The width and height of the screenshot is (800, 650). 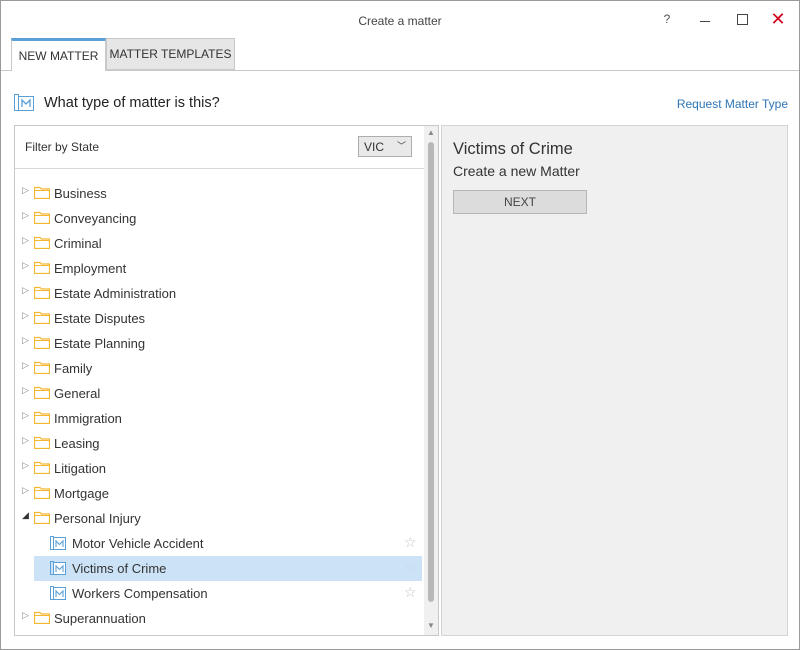 I want to click on collapse-arrow-icon: ◢, so click(x=25, y=515).